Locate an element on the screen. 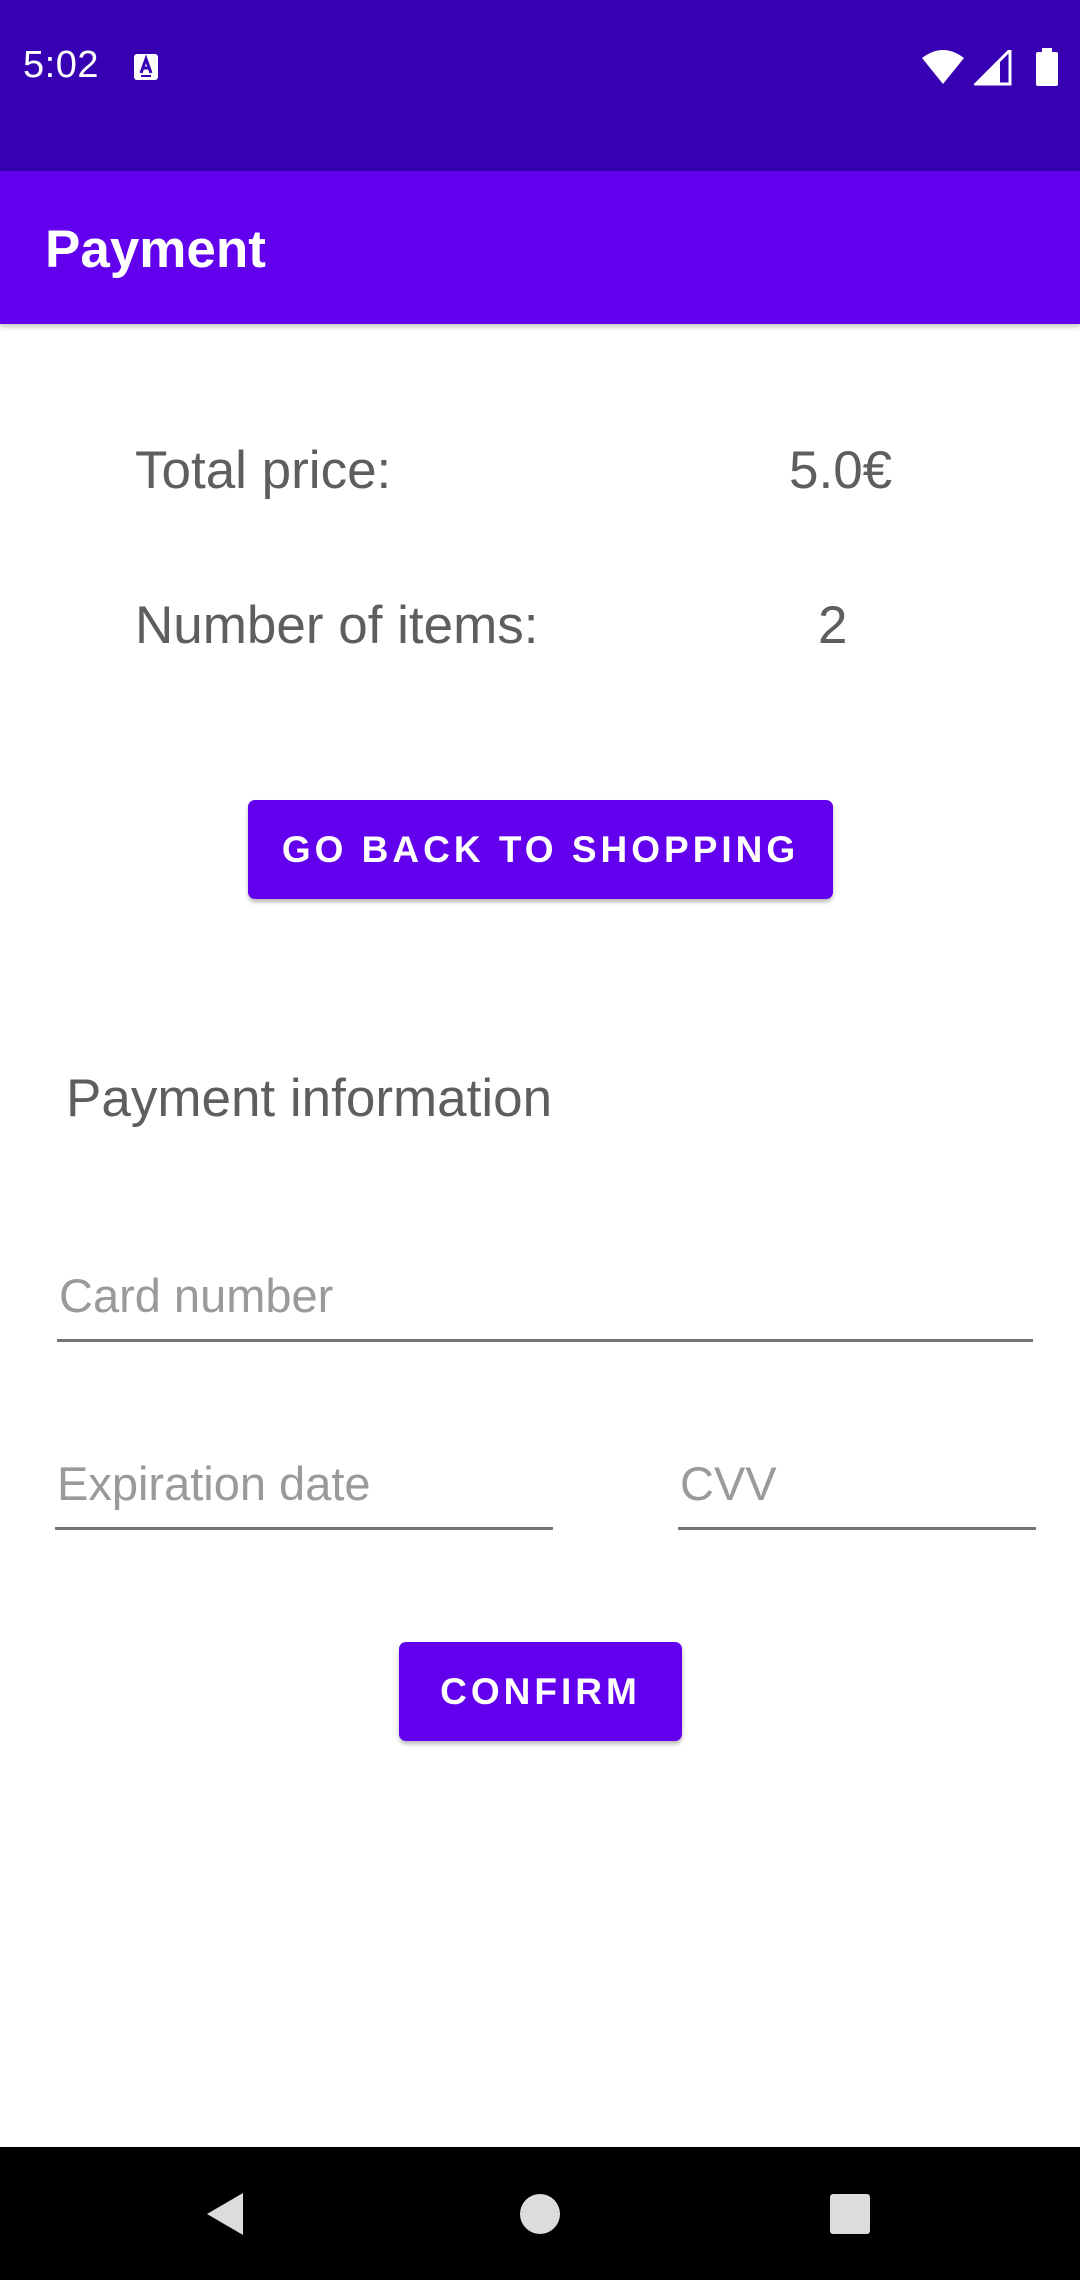 The width and height of the screenshot is (1080, 2280). back-icon is located at coordinates (225, 2213).